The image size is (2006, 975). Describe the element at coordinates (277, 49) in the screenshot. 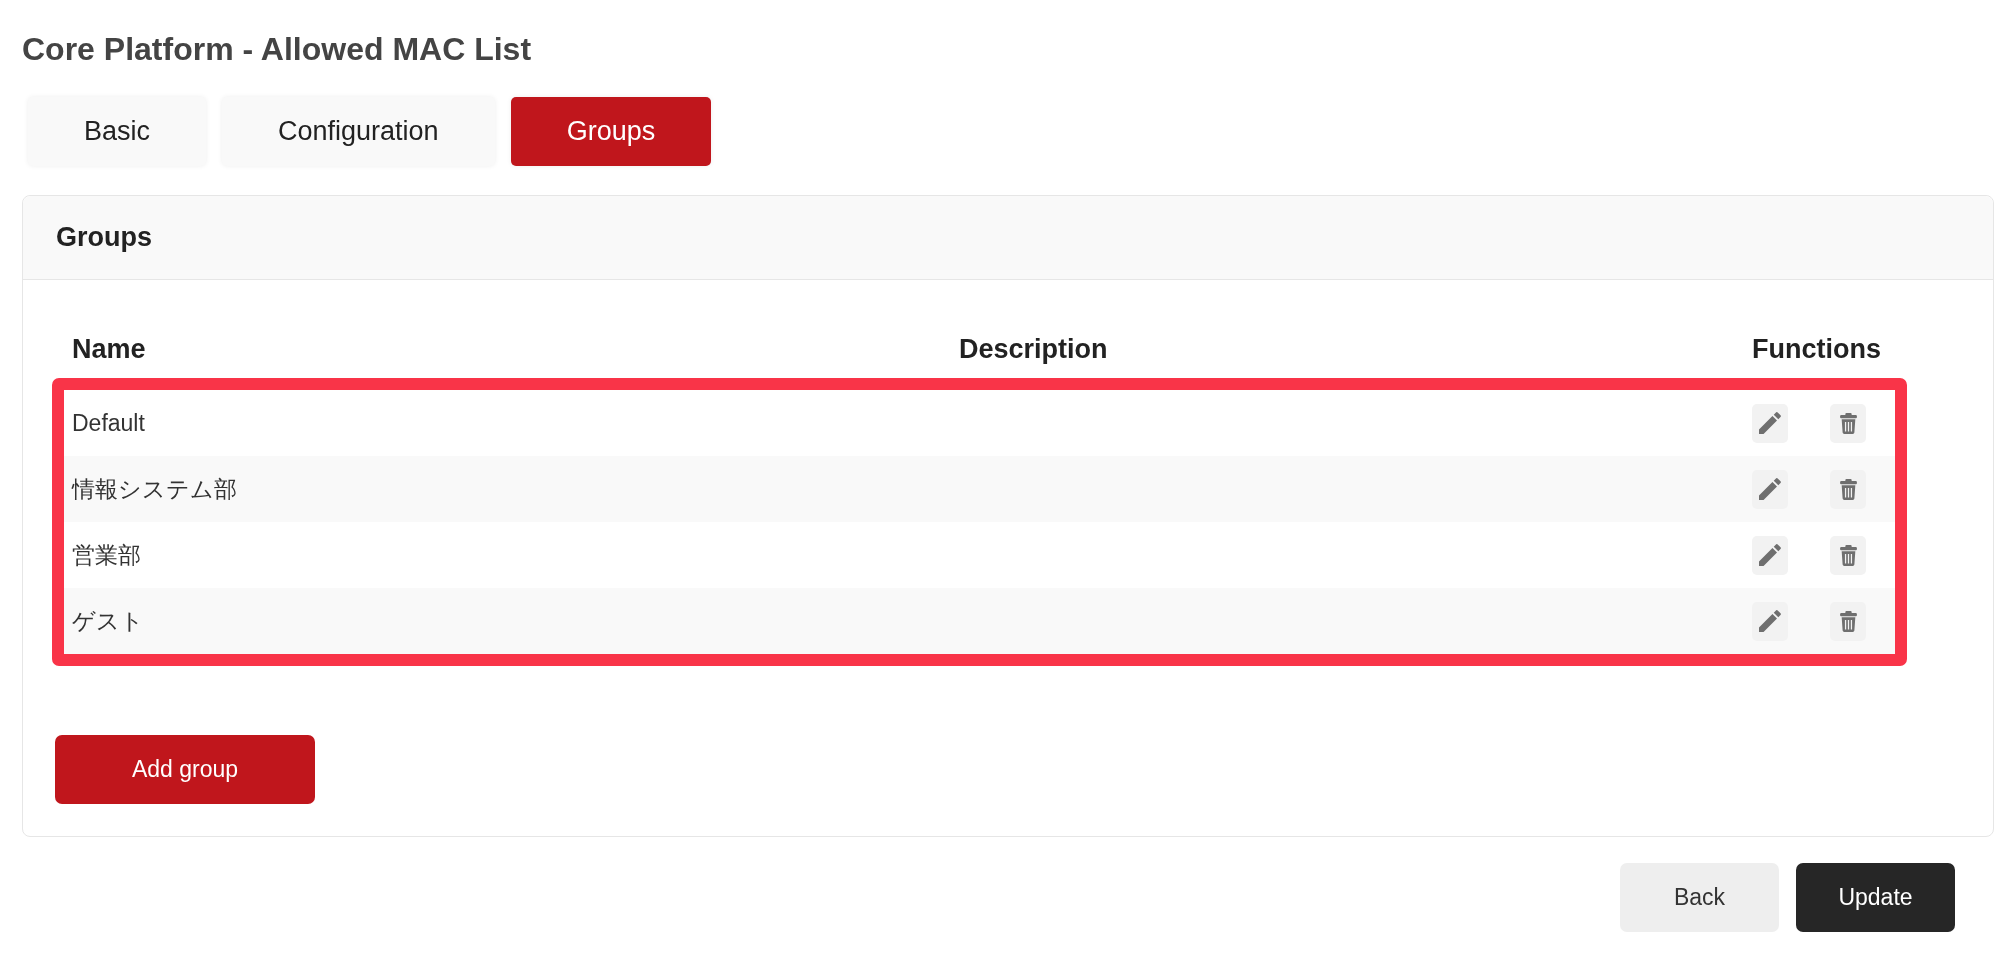

I see `page-title: Core Platform - Allowed MAC List` at that location.